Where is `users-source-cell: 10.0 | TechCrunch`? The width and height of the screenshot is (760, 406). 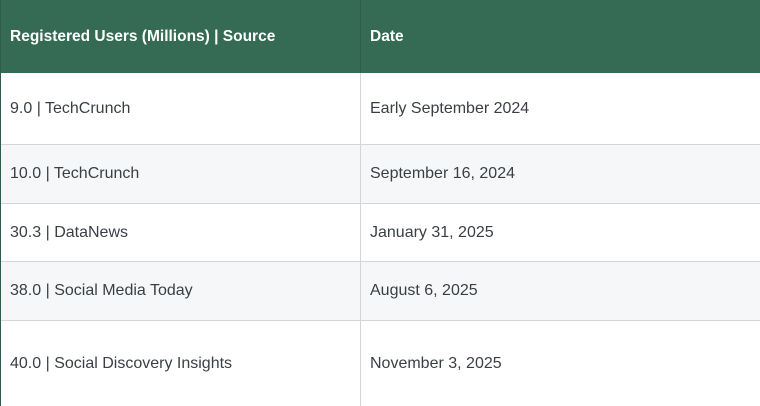 users-source-cell: 10.0 | TechCrunch is located at coordinates (181, 174).